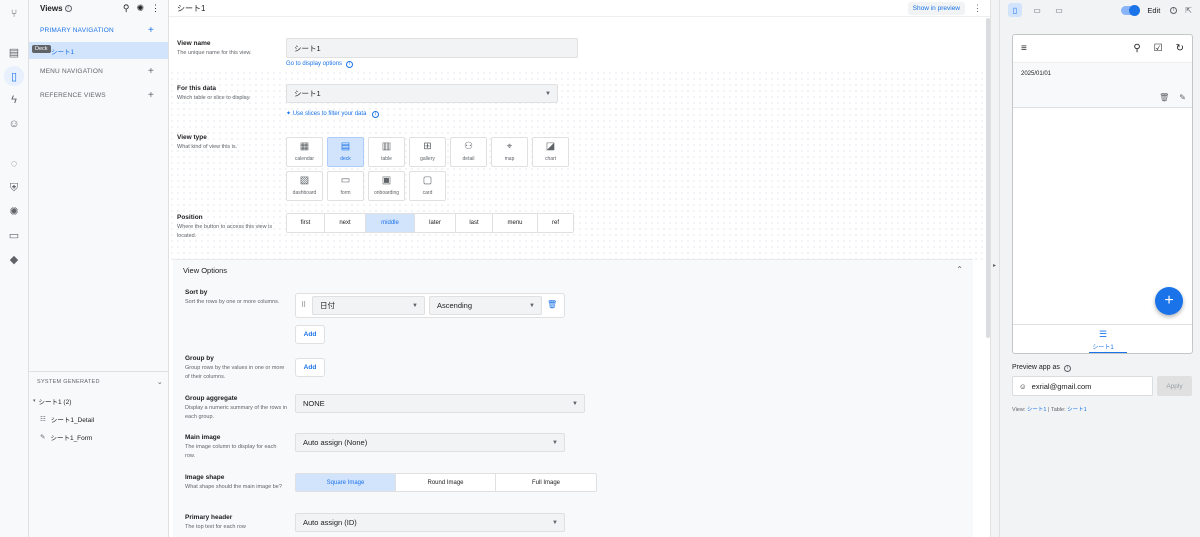  What do you see at coordinates (160, 382) in the screenshot?
I see `chevron-down-icon: ⌄` at bounding box center [160, 382].